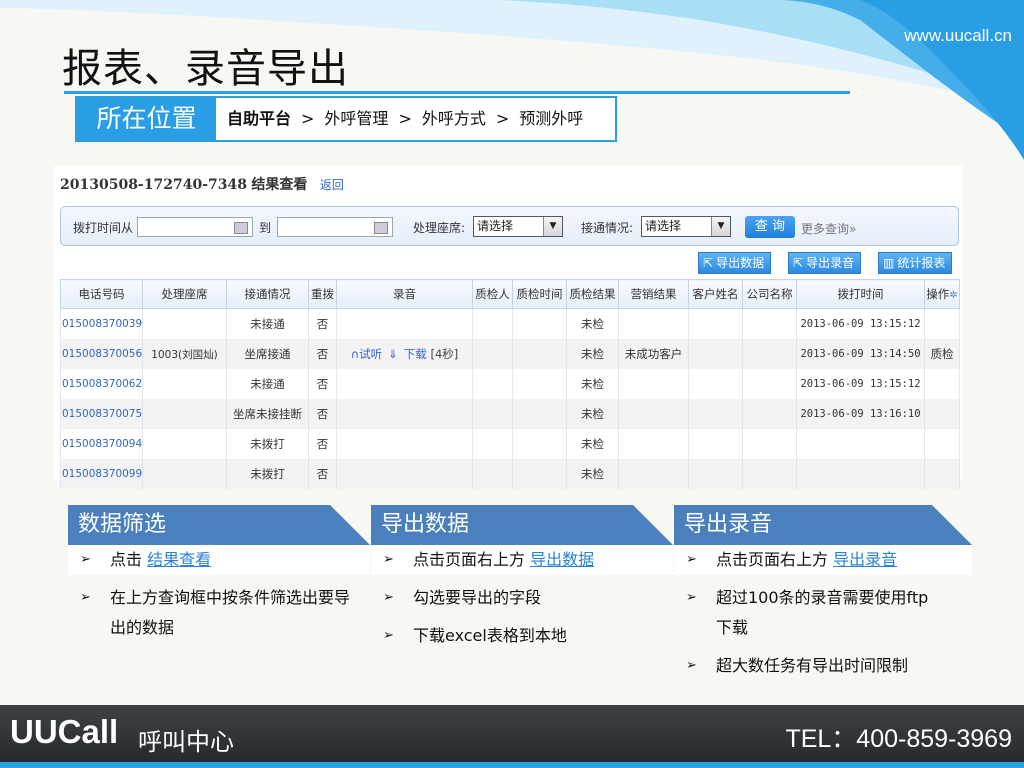 The height and width of the screenshot is (768, 1024). Describe the element at coordinates (865, 559) in the screenshot. I see `export-recording-link: 导出录音` at that location.